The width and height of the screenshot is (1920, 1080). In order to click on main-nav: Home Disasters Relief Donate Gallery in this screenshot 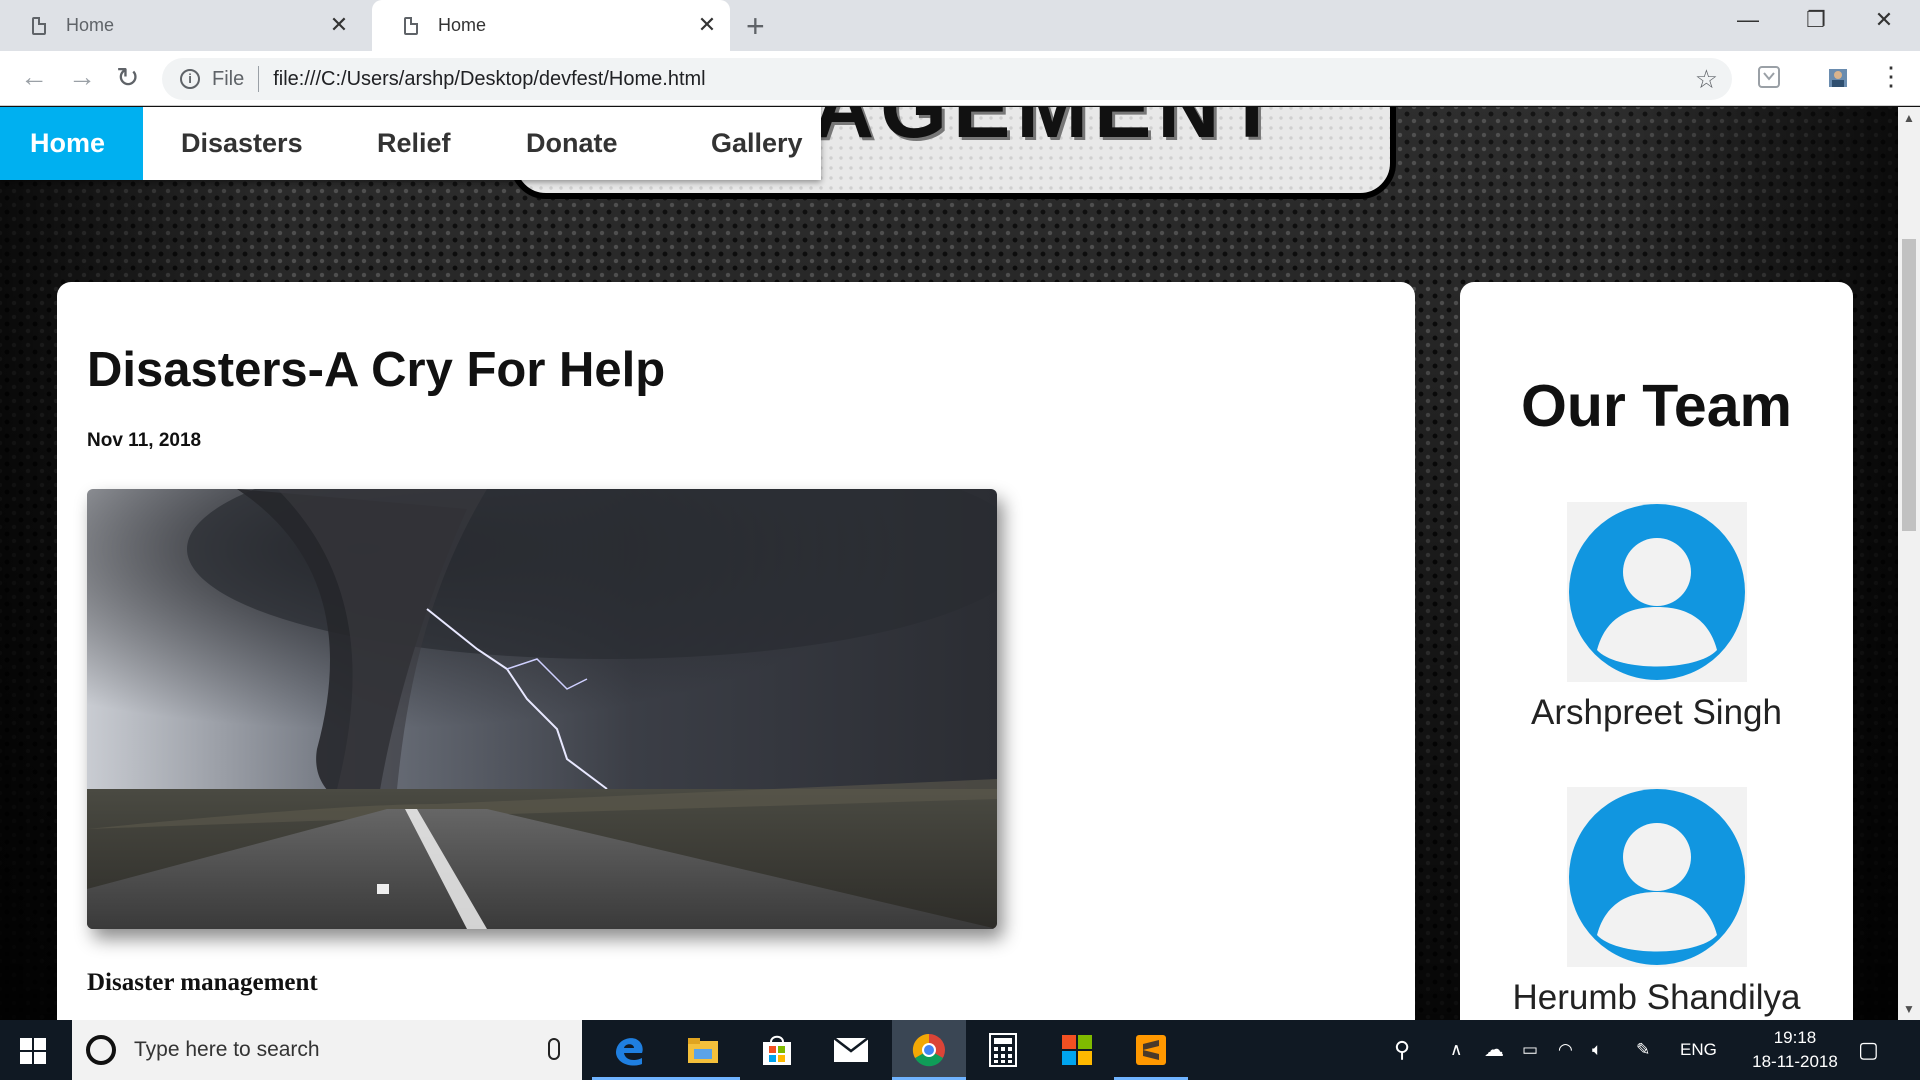, I will do `click(410, 143)`.